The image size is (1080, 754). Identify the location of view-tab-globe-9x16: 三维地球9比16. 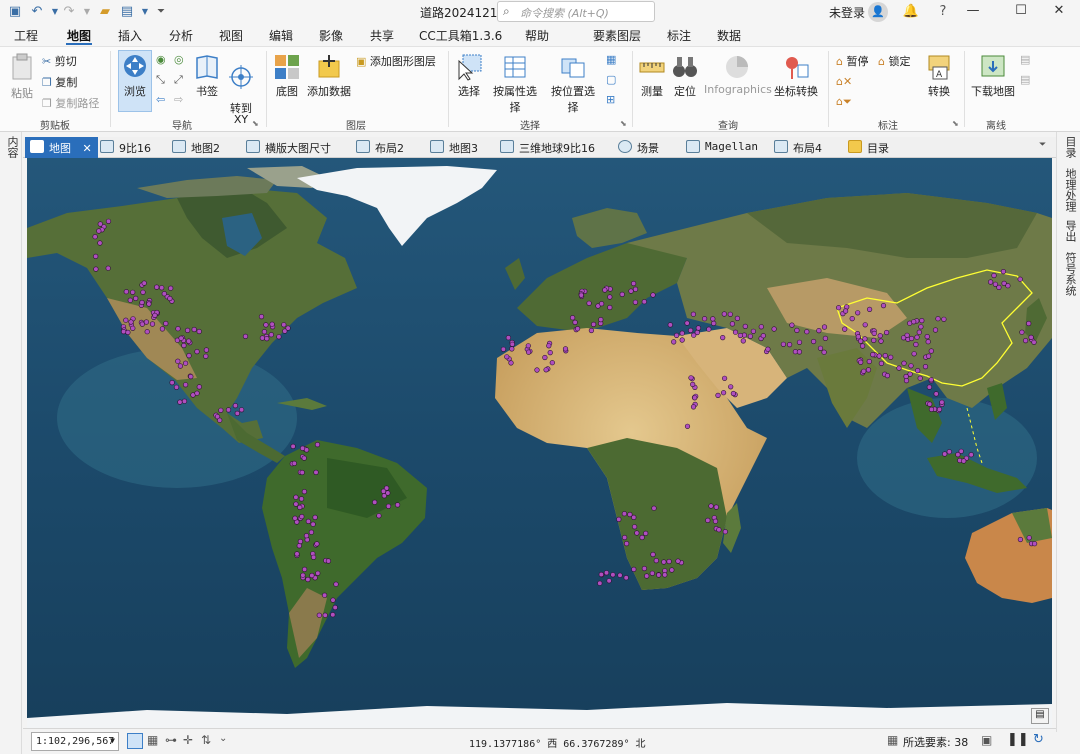
(548, 147).